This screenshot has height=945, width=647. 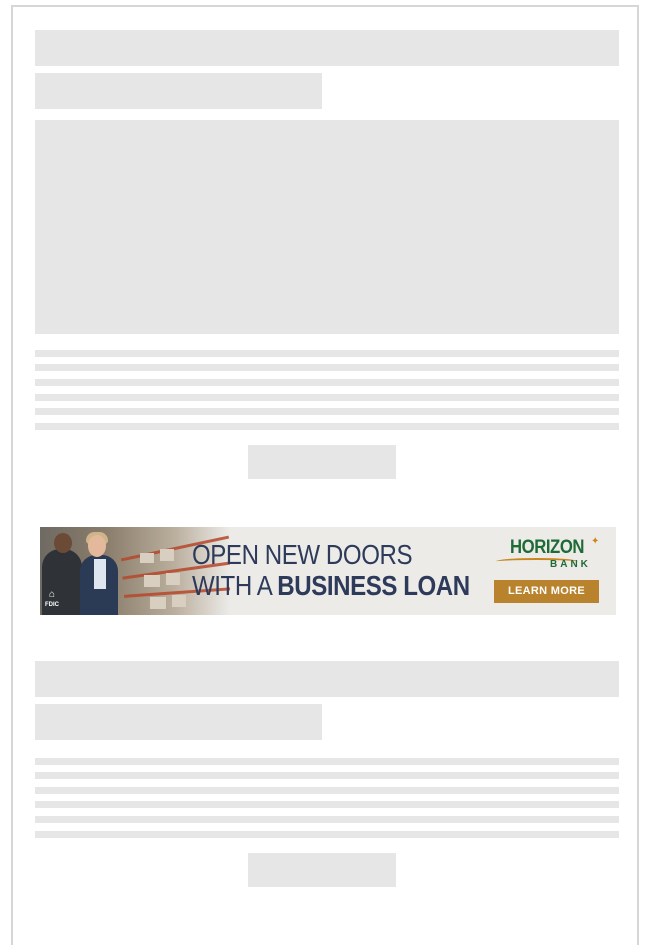 I want to click on equal-housing-icon: ⌂, so click(x=52, y=594).